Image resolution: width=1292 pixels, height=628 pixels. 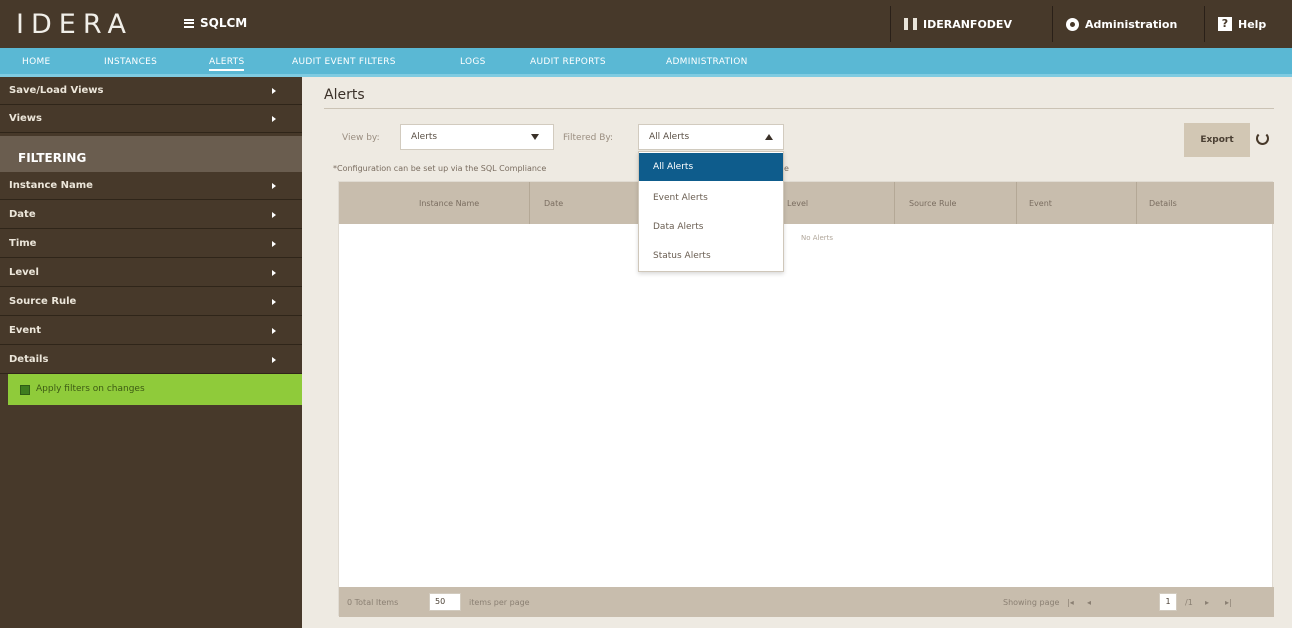 What do you see at coordinates (361, 138) in the screenshot?
I see `view-by-label: View by:` at bounding box center [361, 138].